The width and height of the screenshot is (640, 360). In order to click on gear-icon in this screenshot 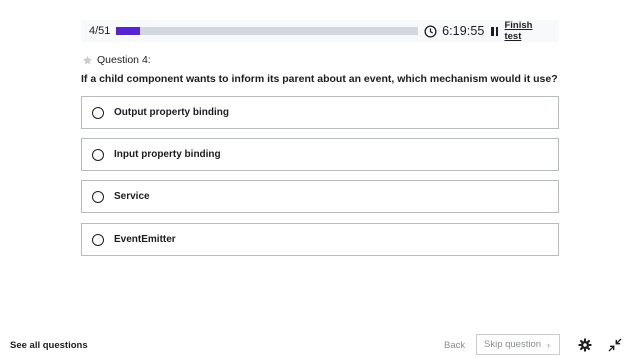, I will do `click(585, 345)`.